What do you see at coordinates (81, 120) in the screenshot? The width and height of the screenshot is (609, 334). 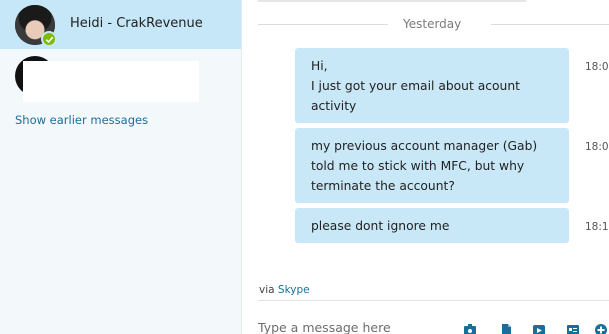 I see `show-earlier-messages-link: Show earlier messages` at bounding box center [81, 120].